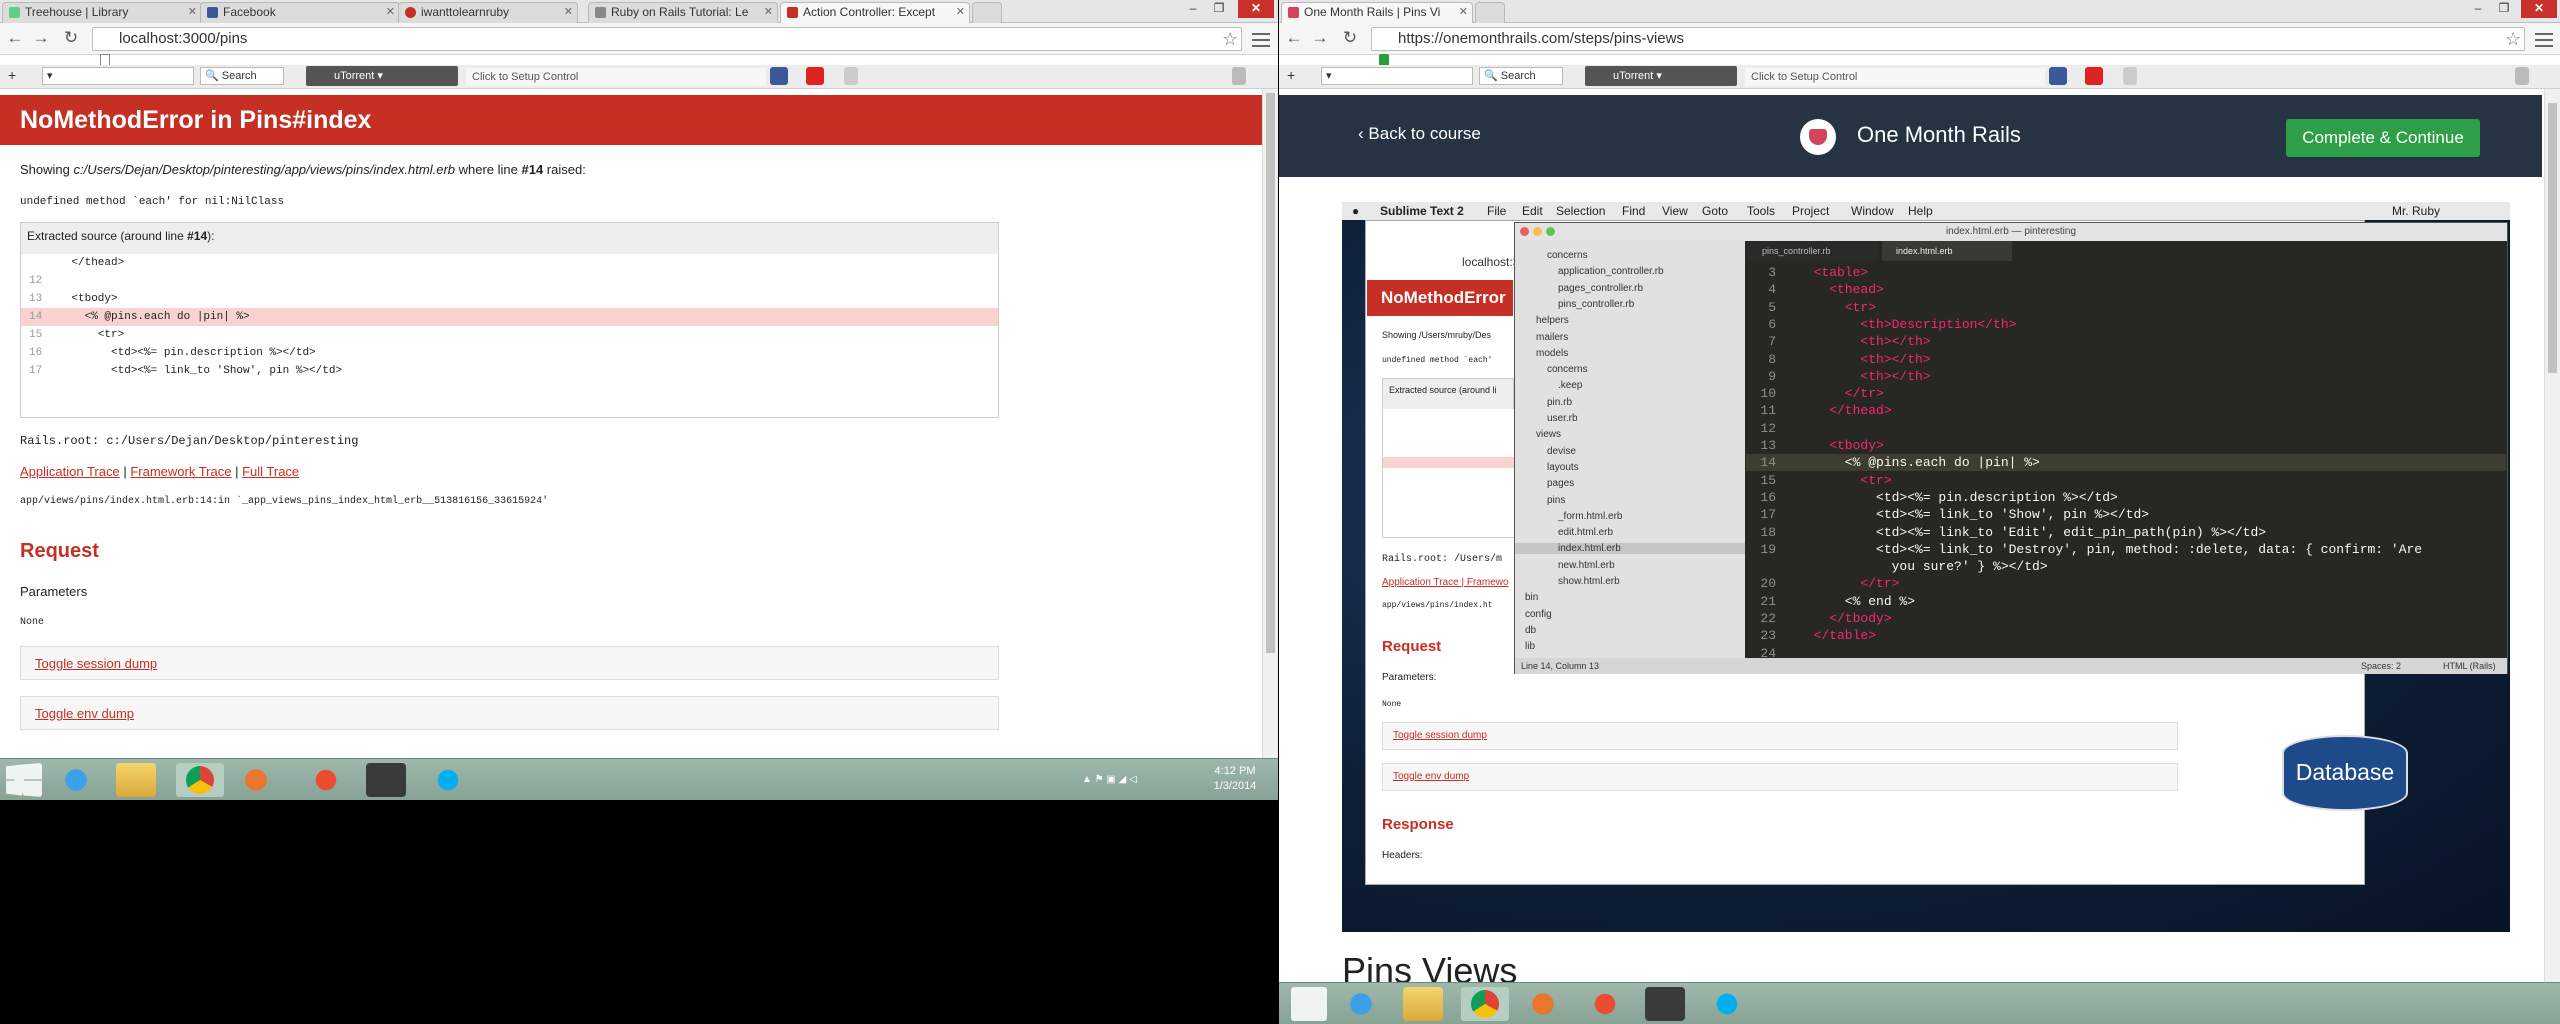 The height and width of the screenshot is (1024, 2560). What do you see at coordinates (1563, 467) in the screenshot?
I see `sidebar-file-item: layouts` at bounding box center [1563, 467].